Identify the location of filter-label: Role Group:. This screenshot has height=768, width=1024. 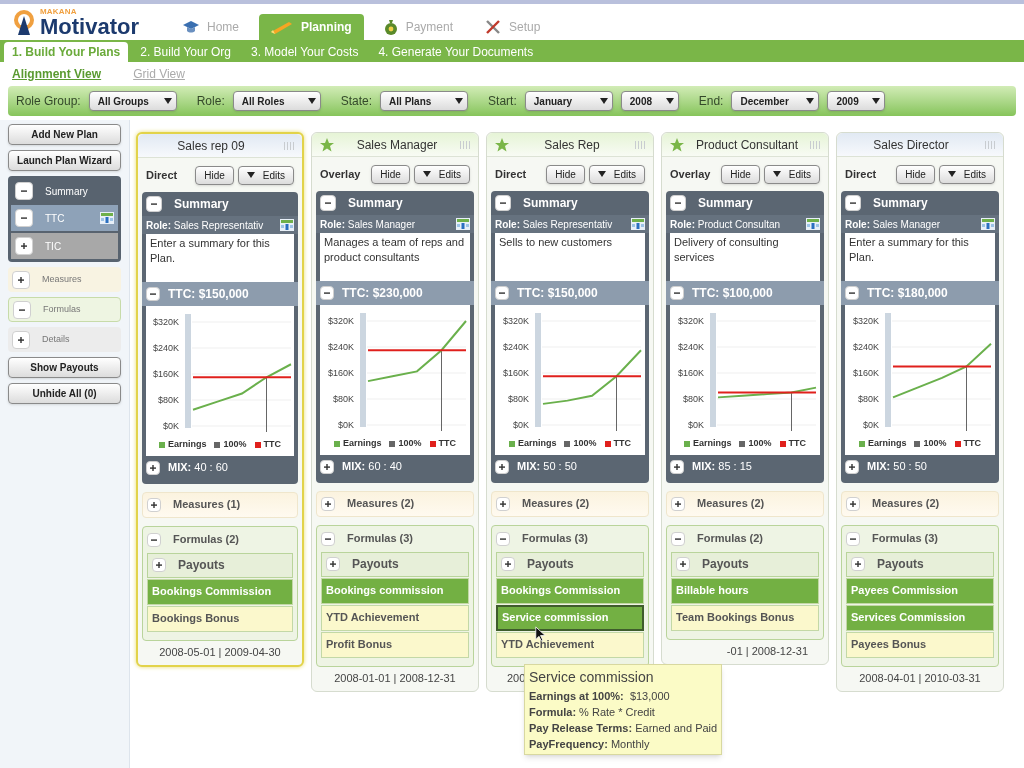
(48, 101).